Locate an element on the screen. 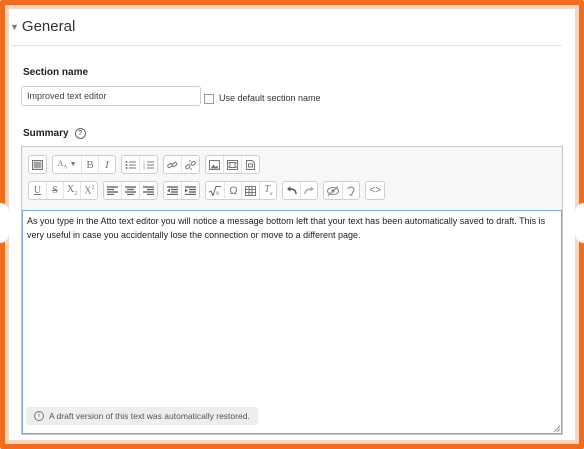 The width and height of the screenshot is (584, 449). superscript-icon: X2 is located at coordinates (88, 190).